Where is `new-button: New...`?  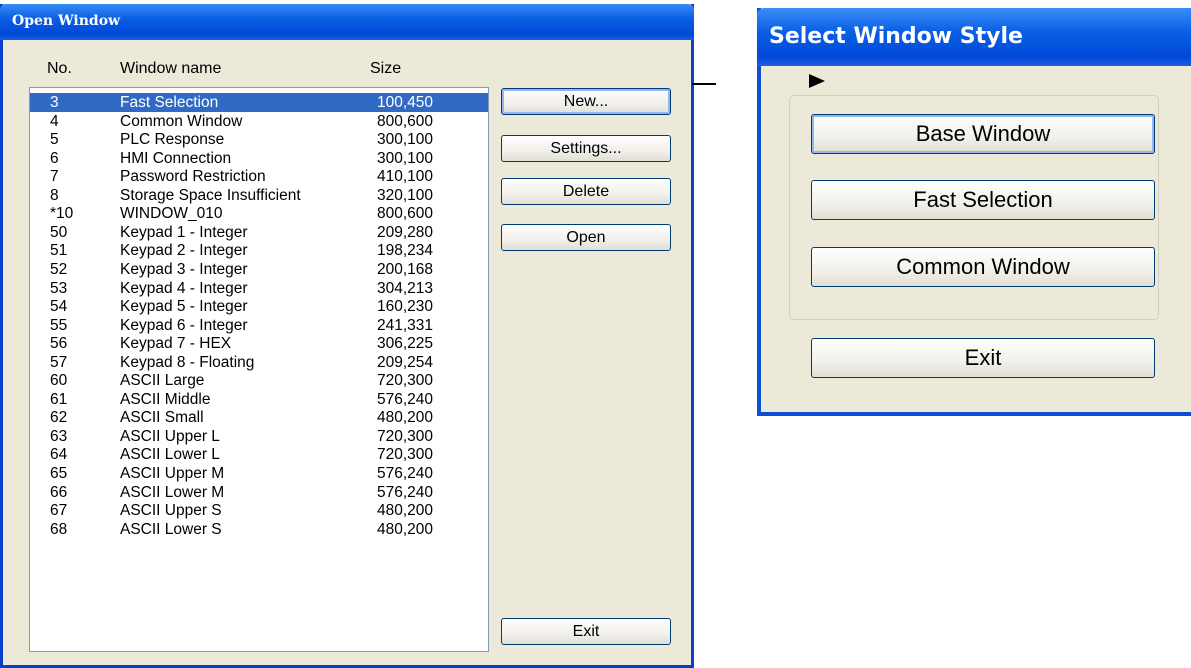
new-button: New... is located at coordinates (586, 101).